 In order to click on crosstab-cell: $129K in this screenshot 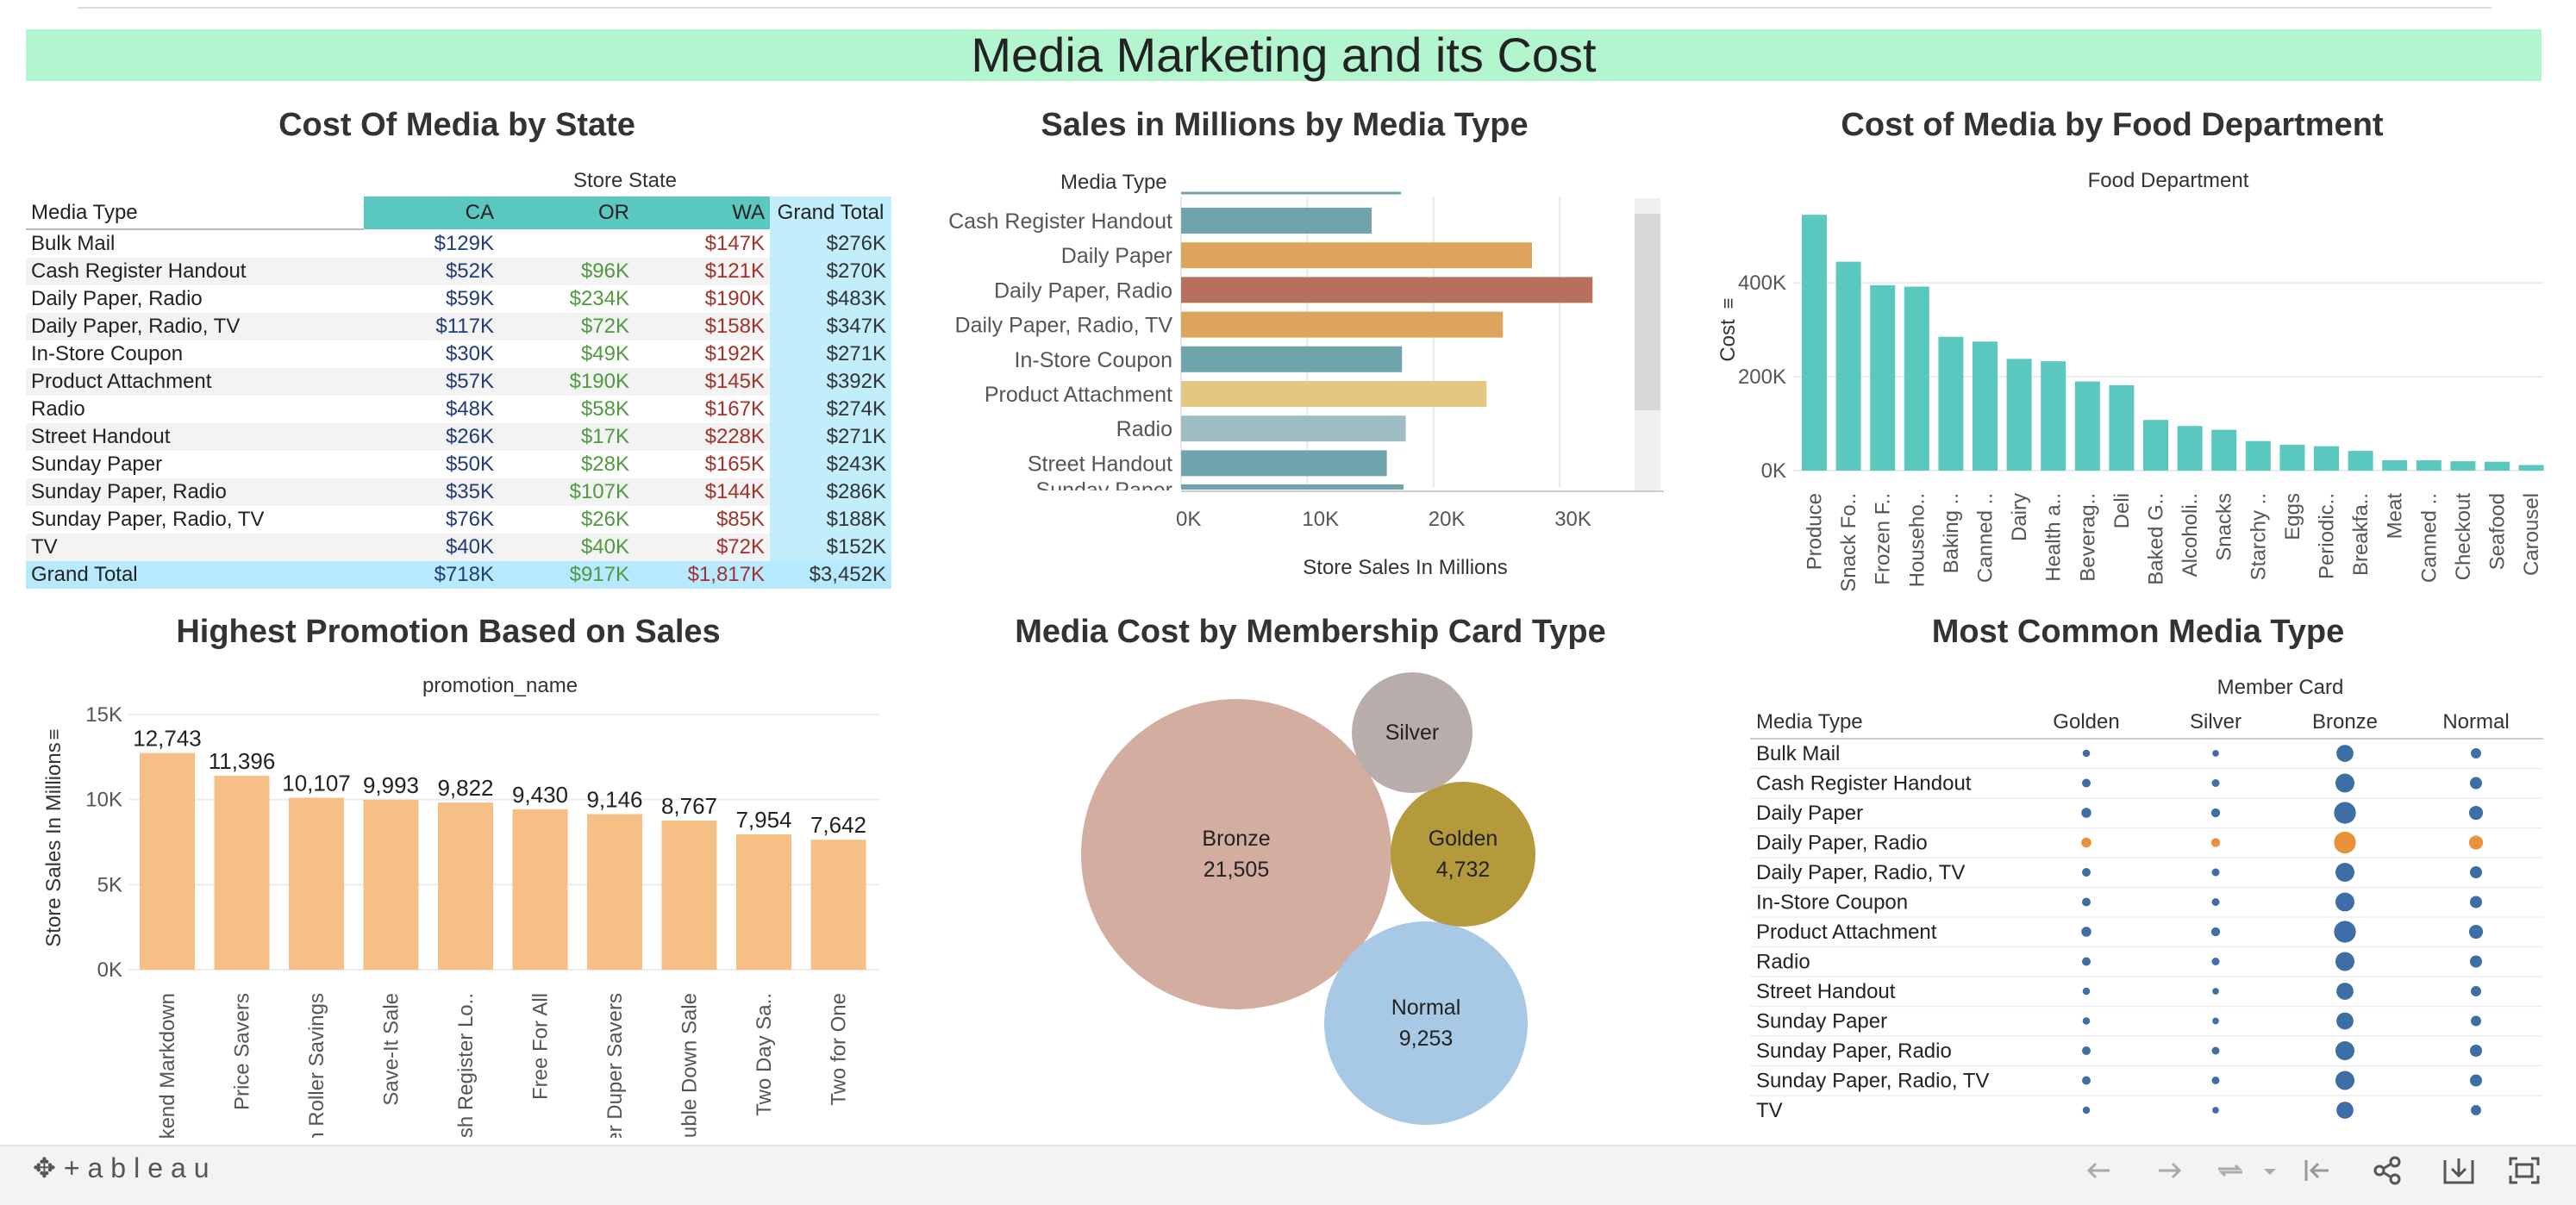, I will do `click(464, 243)`.